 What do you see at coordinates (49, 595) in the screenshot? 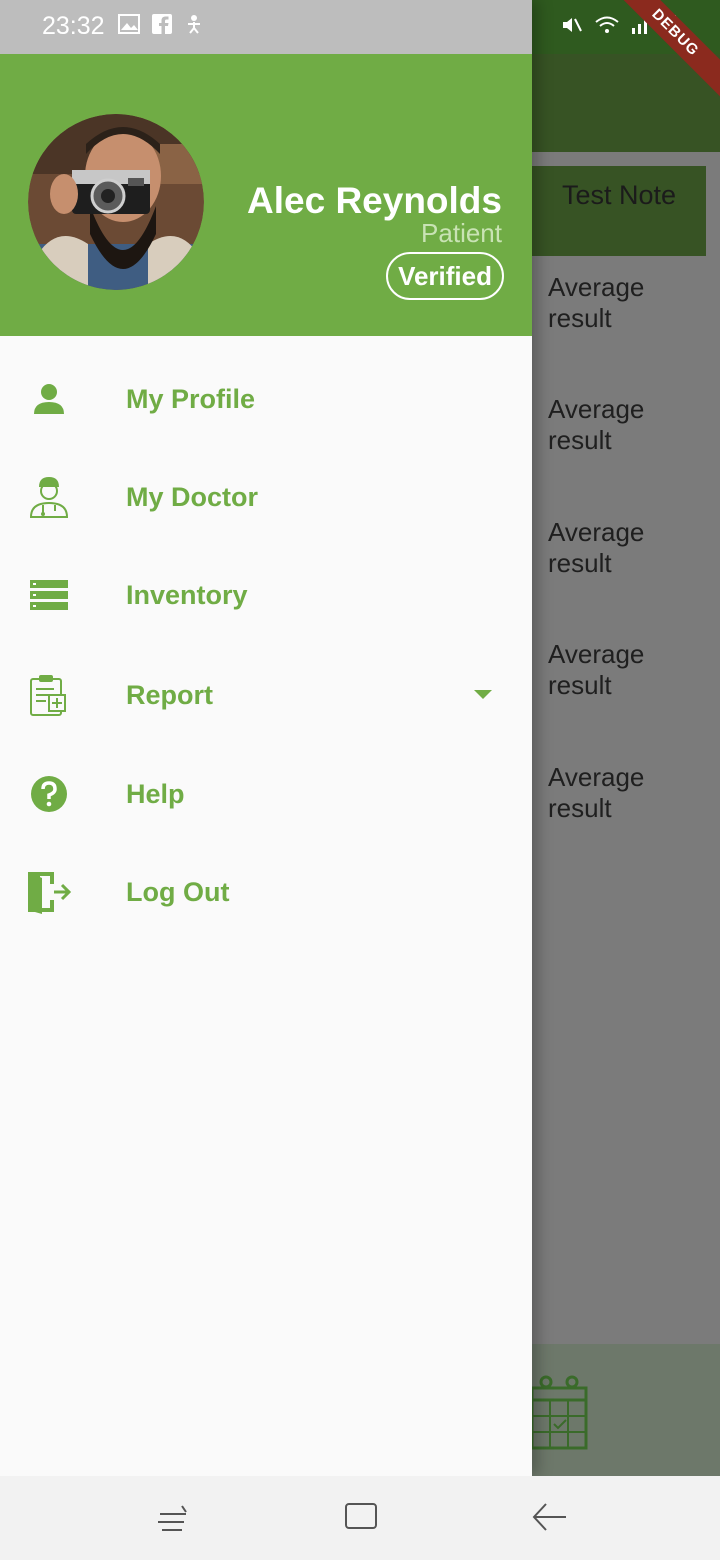
I see `inventory-list-icon` at bounding box center [49, 595].